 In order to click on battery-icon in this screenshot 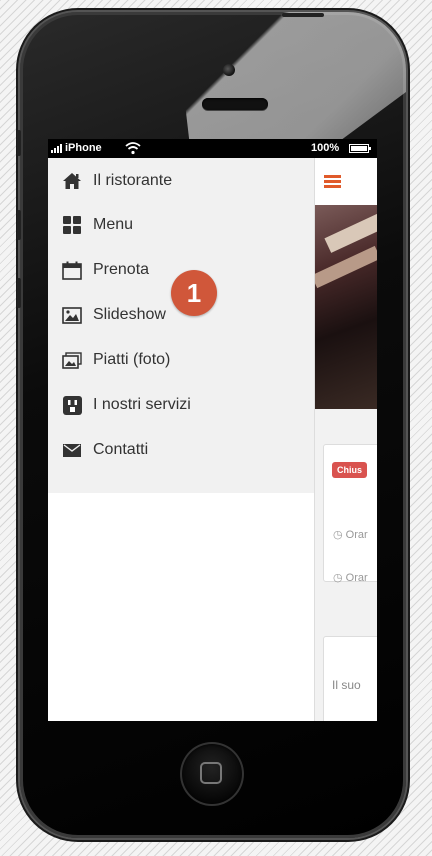, I will do `click(360, 148)`.